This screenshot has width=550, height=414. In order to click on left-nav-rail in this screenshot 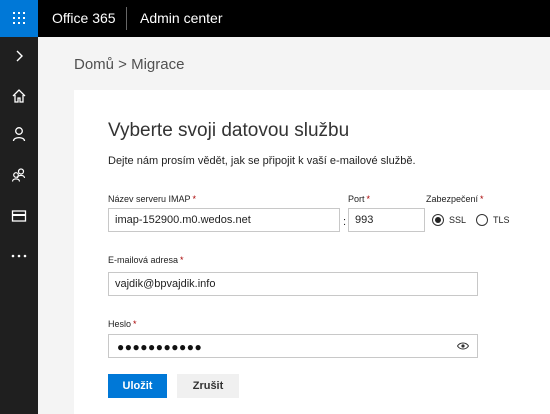, I will do `click(19, 225)`.